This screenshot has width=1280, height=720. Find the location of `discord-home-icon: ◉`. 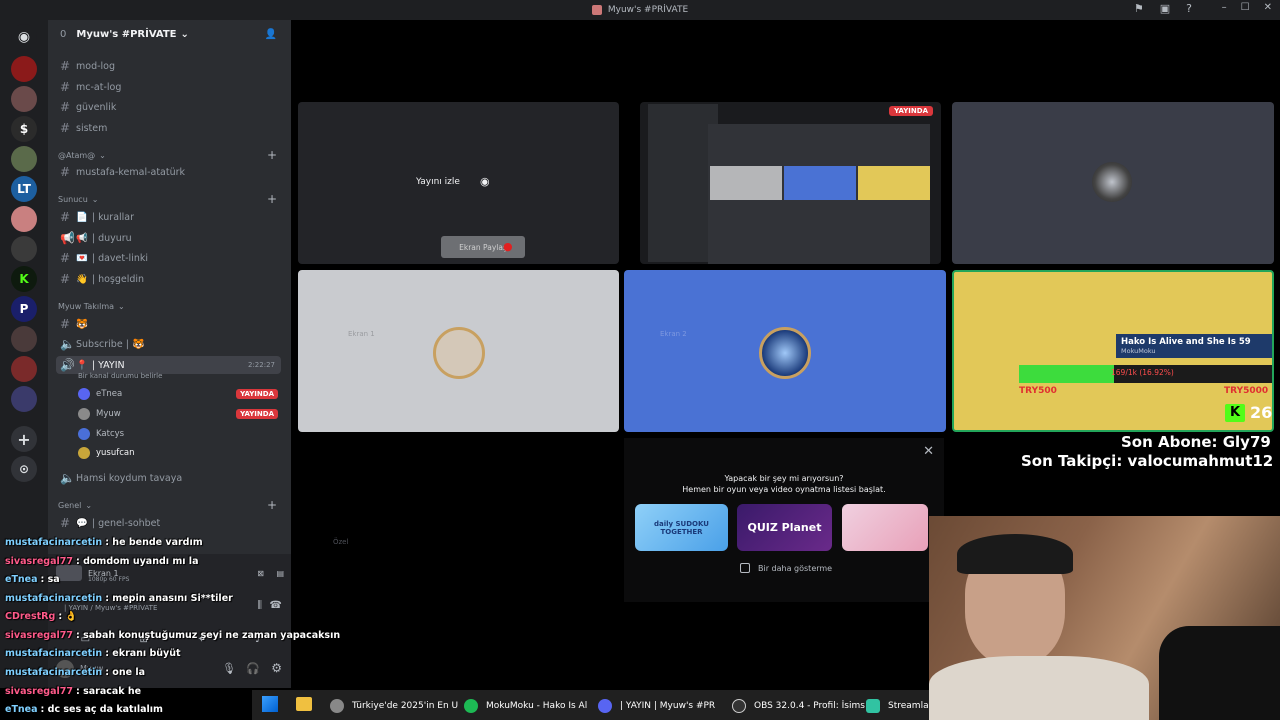

discord-home-icon: ◉ is located at coordinates (24, 37).